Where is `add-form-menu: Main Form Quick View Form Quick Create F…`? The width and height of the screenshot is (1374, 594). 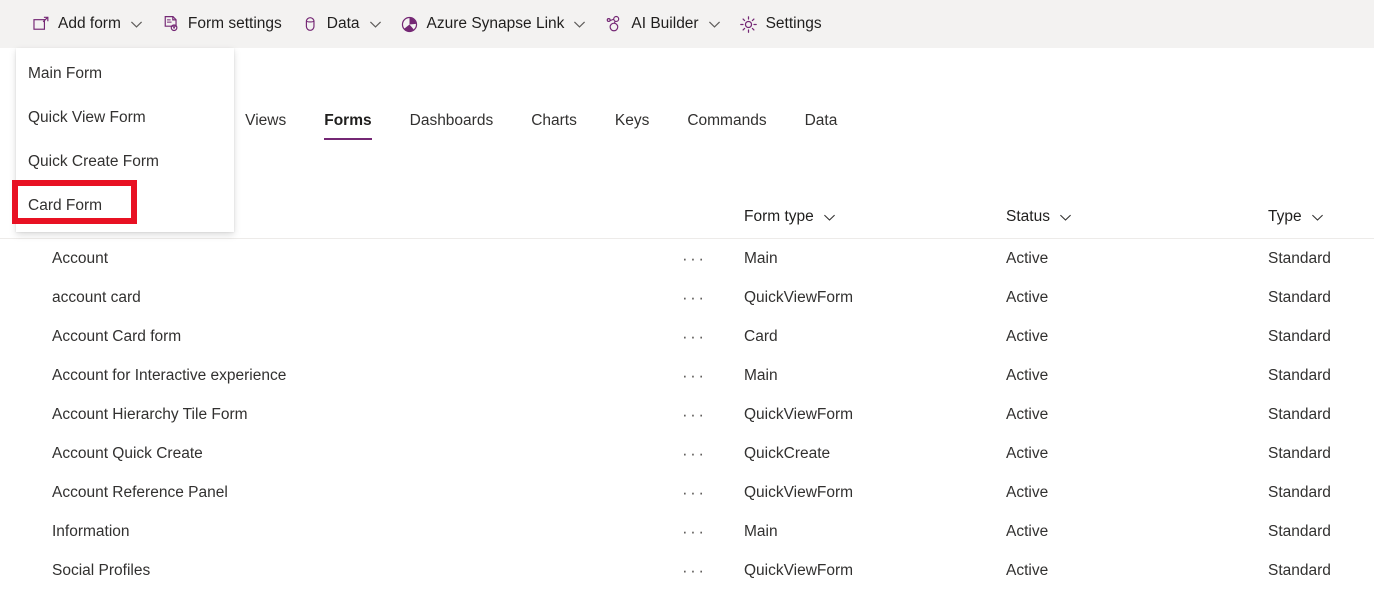 add-form-menu: Main Form Quick View Form Quick Create F… is located at coordinates (125, 140).